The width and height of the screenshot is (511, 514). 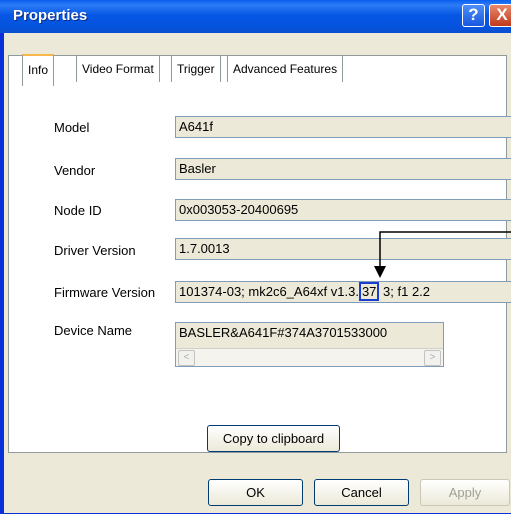 I want to click on copy-to-clipboard-button: Copy to clipboard, so click(x=273, y=438).